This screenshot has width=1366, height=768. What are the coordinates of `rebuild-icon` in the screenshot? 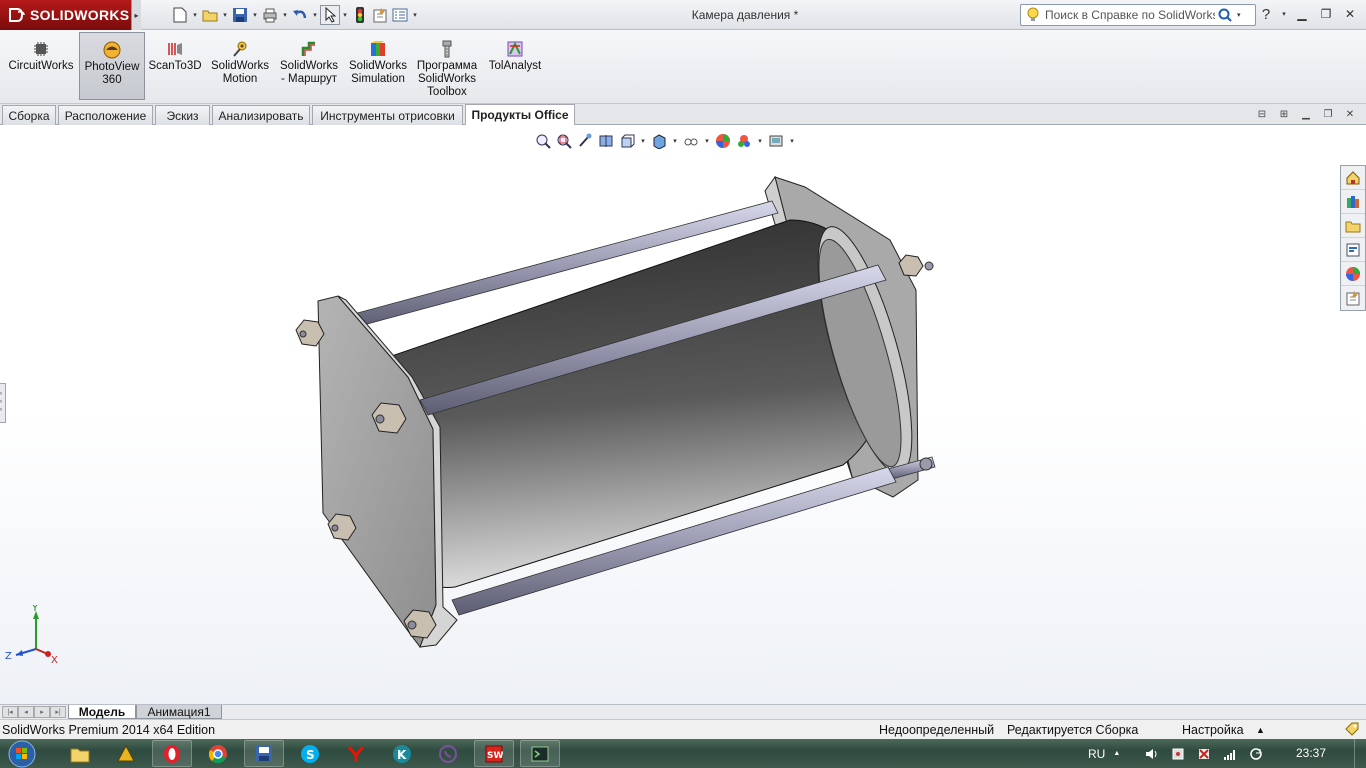 It's located at (360, 15).